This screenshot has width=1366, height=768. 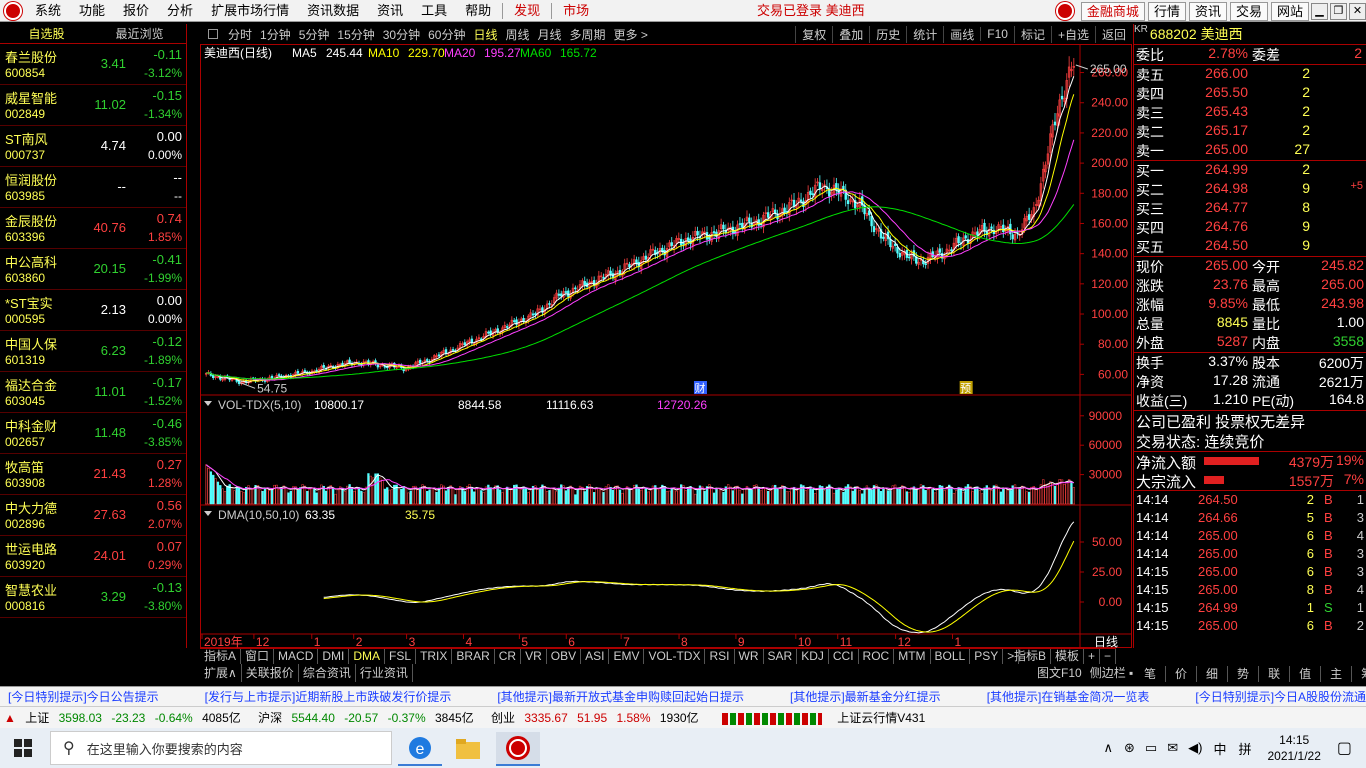 I want to click on indicator-tab: SAR, so click(x=781, y=656).